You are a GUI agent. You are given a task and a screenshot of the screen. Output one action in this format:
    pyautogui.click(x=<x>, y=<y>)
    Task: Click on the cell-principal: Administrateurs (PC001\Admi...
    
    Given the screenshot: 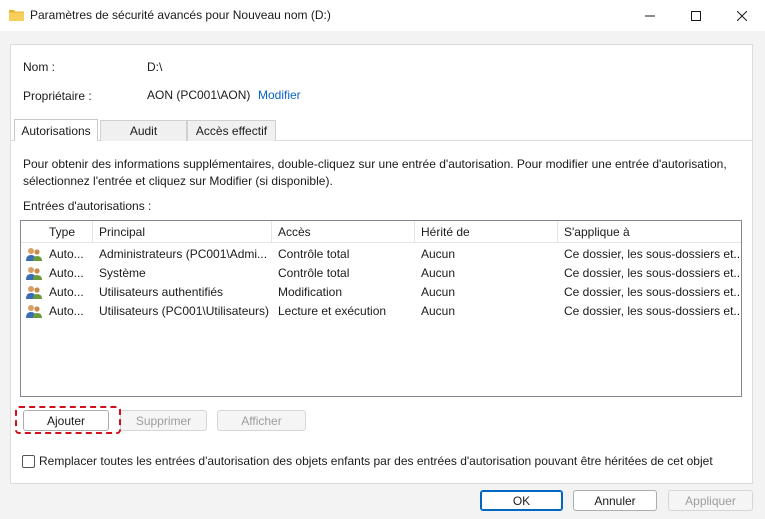 What is the action you would take?
    pyautogui.click(x=183, y=254)
    